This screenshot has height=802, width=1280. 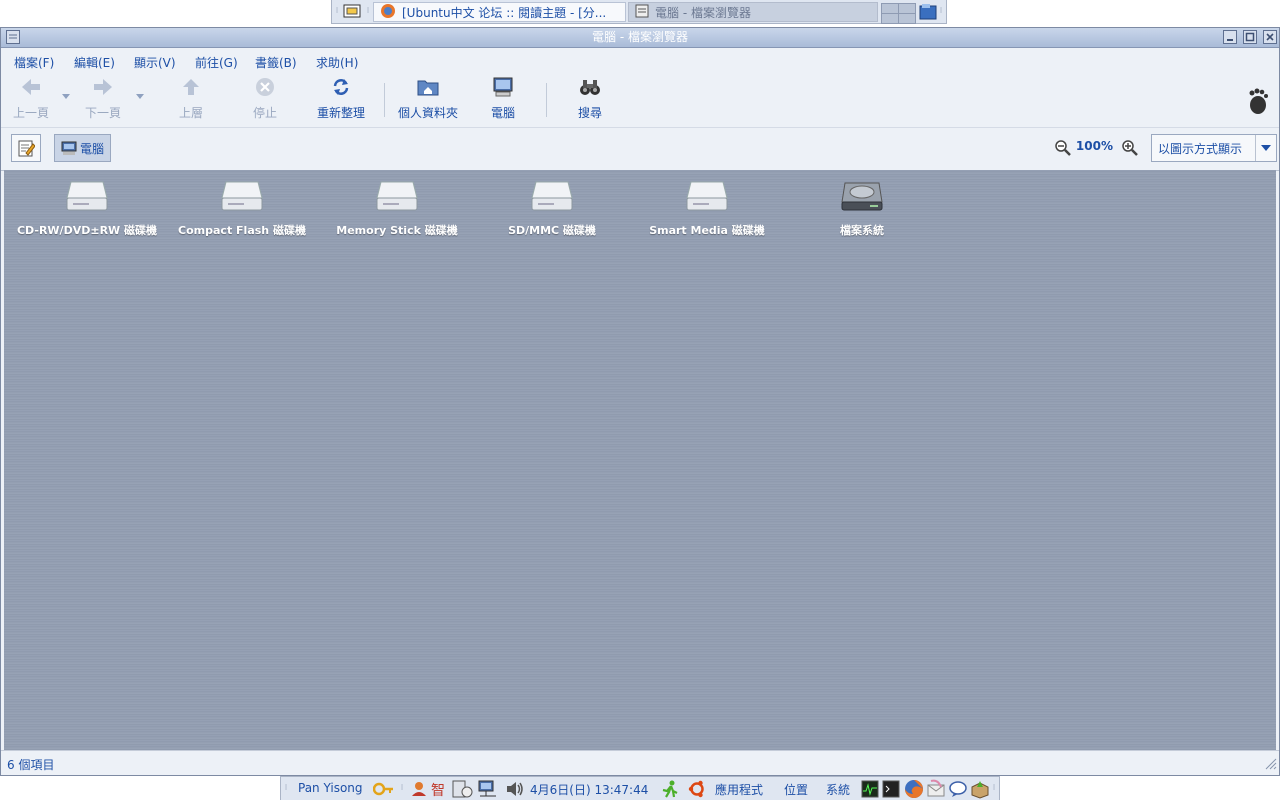 I want to click on edit-location-icon, so click(x=26, y=148).